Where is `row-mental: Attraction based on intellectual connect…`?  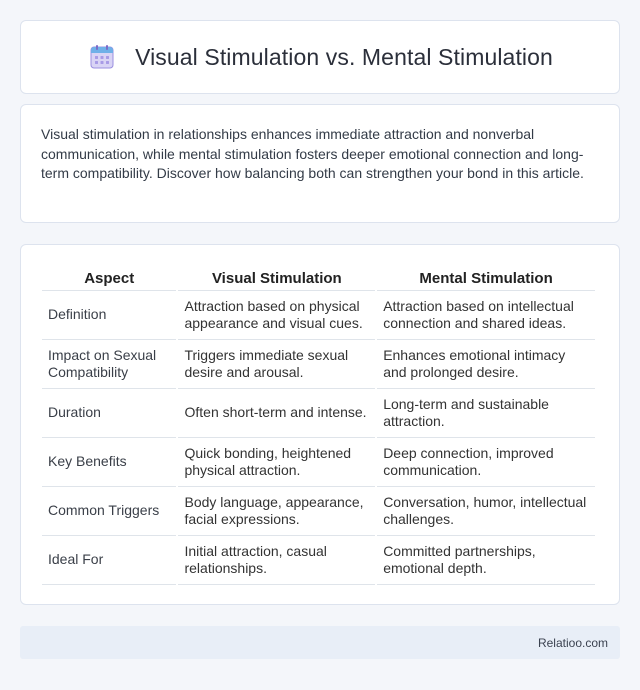 row-mental: Attraction based on intellectual connect… is located at coordinates (486, 315).